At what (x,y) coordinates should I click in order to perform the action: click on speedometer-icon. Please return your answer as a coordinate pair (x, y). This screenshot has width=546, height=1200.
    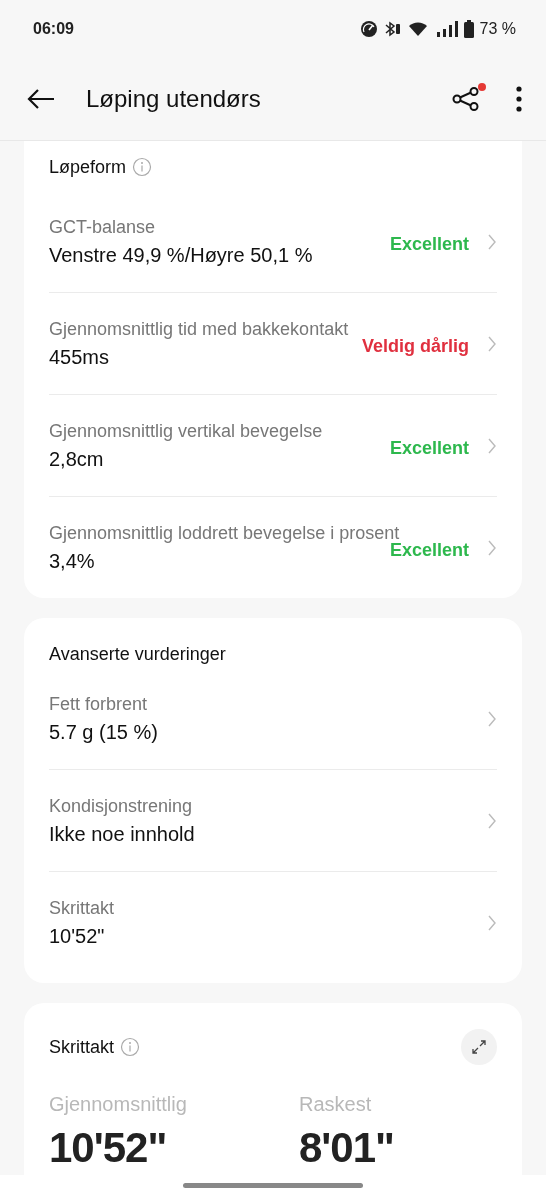
    Looking at the image, I should click on (368, 29).